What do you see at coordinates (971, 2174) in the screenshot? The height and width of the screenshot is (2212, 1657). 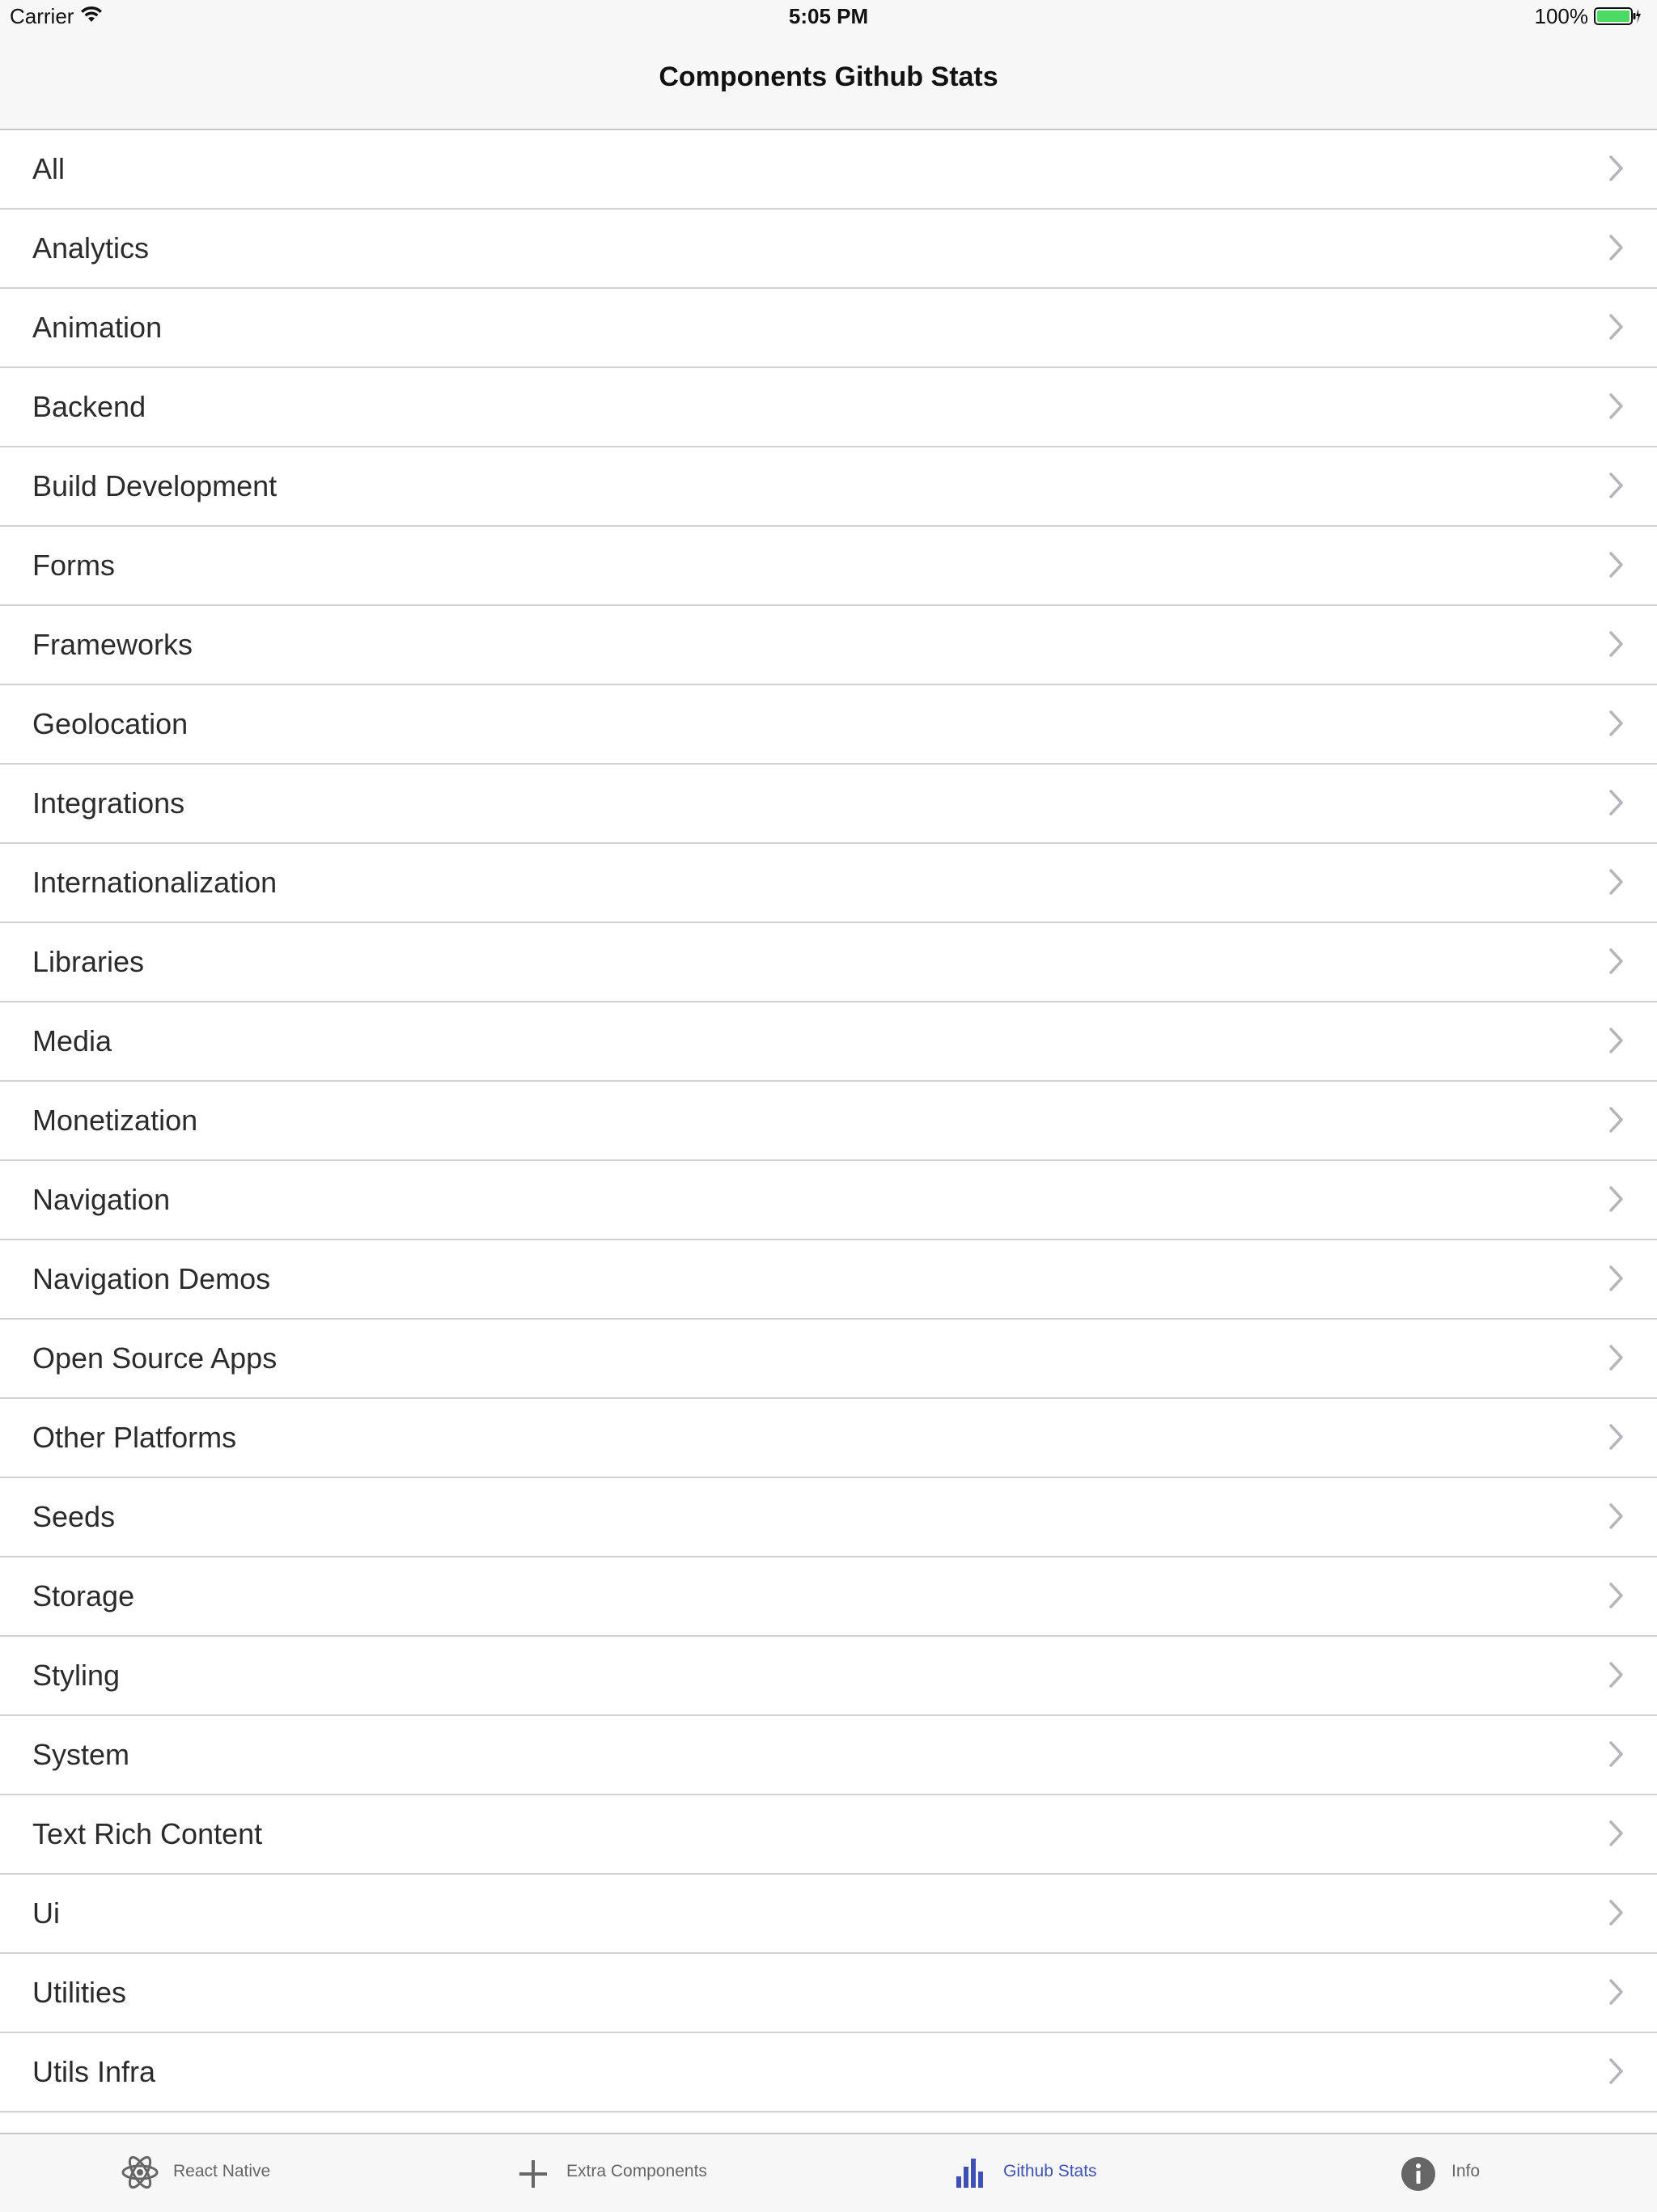 I see `bar-chart-icon` at bounding box center [971, 2174].